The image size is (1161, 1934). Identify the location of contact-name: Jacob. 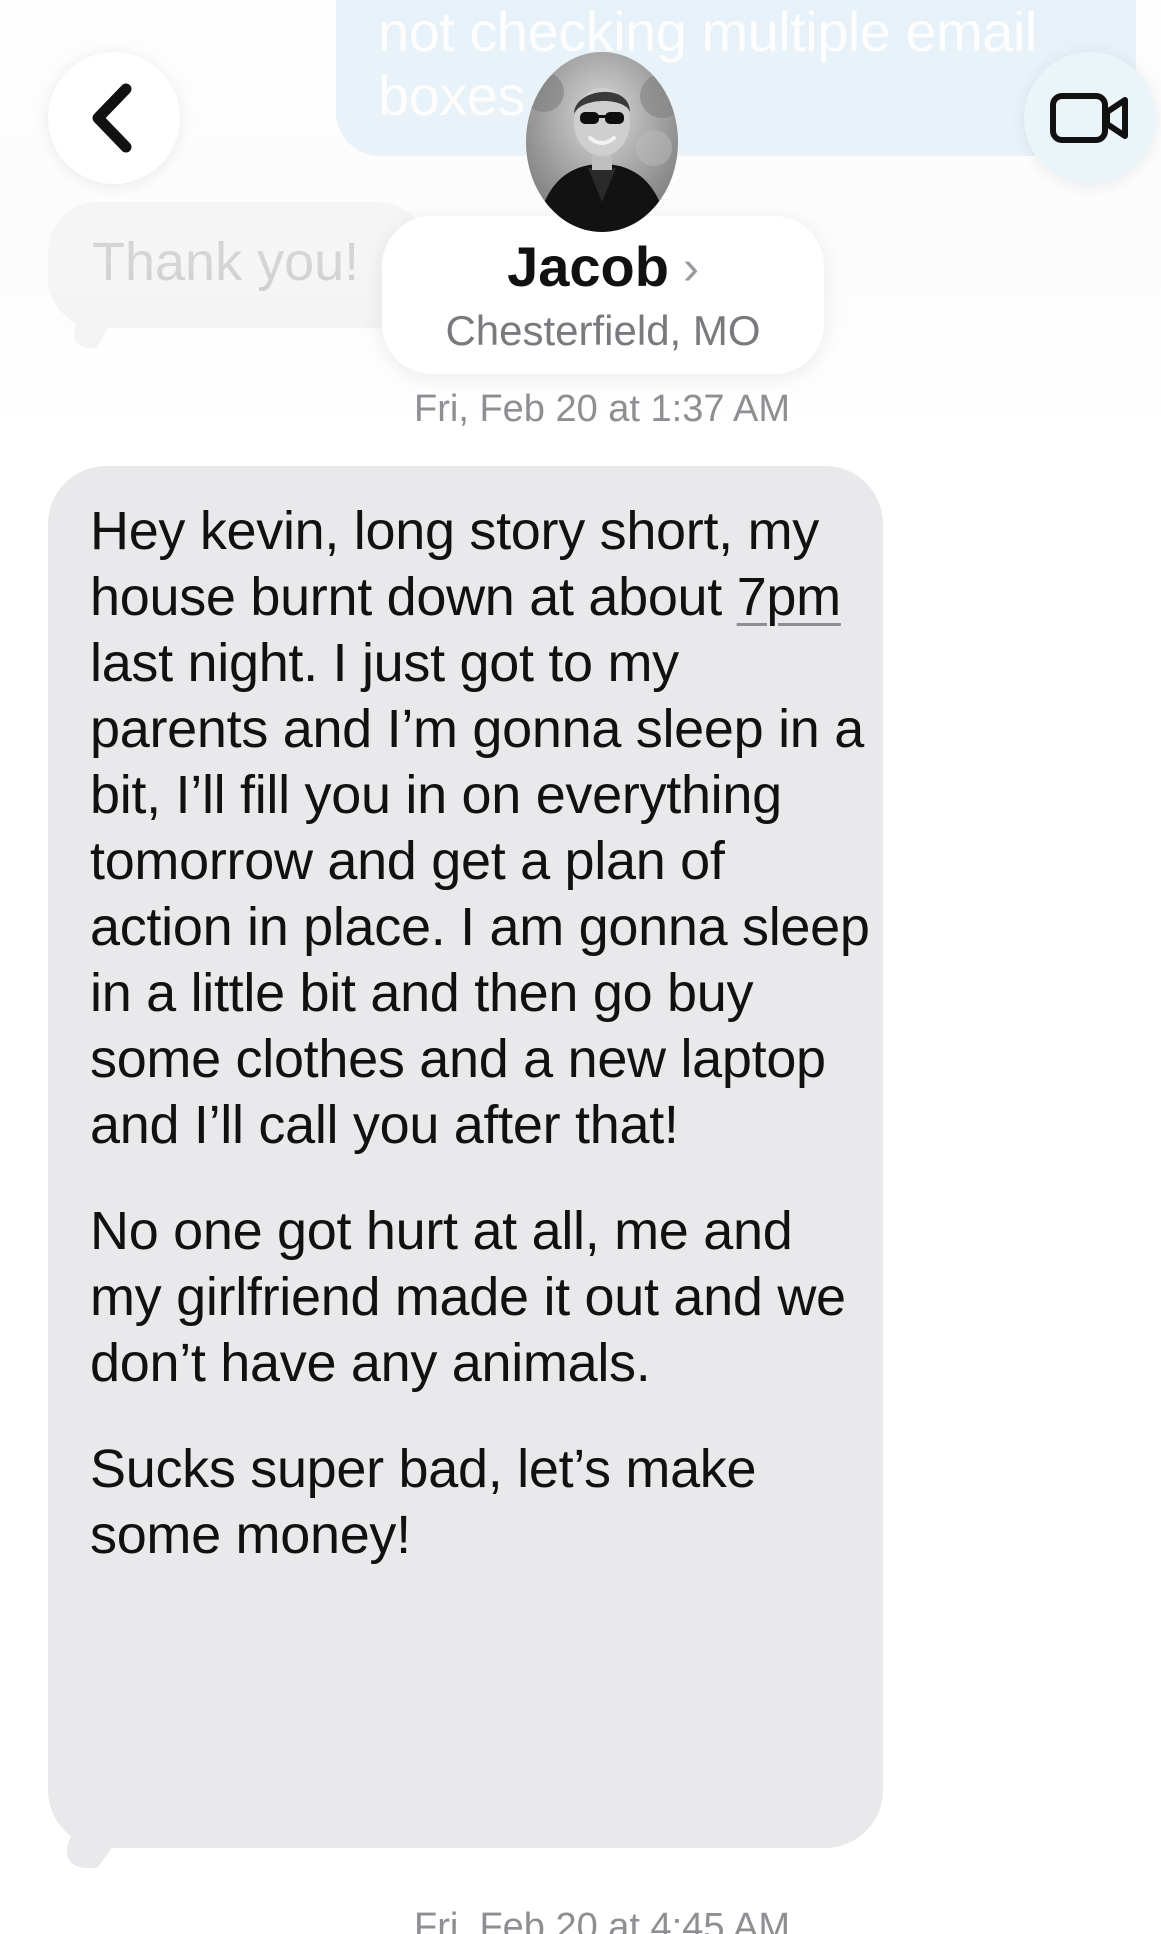
(588, 266).